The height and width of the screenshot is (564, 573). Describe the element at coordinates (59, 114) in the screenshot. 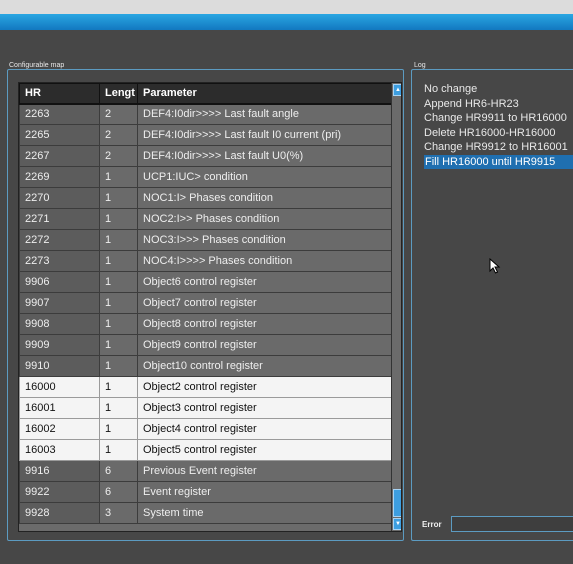

I see `cell-hr: 2263` at that location.